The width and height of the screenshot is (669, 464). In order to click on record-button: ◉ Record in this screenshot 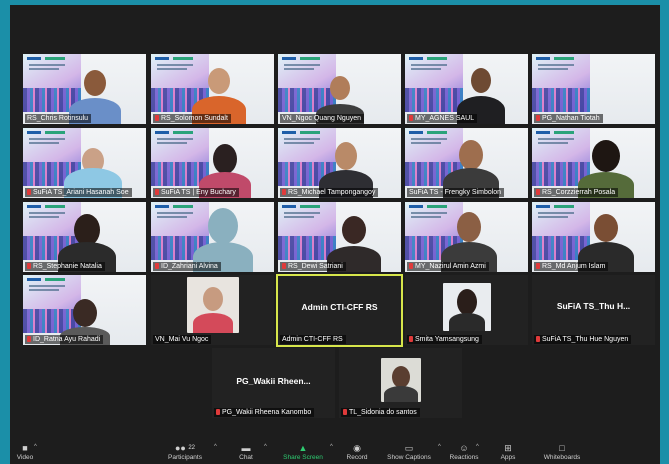, I will do `click(357, 452)`.